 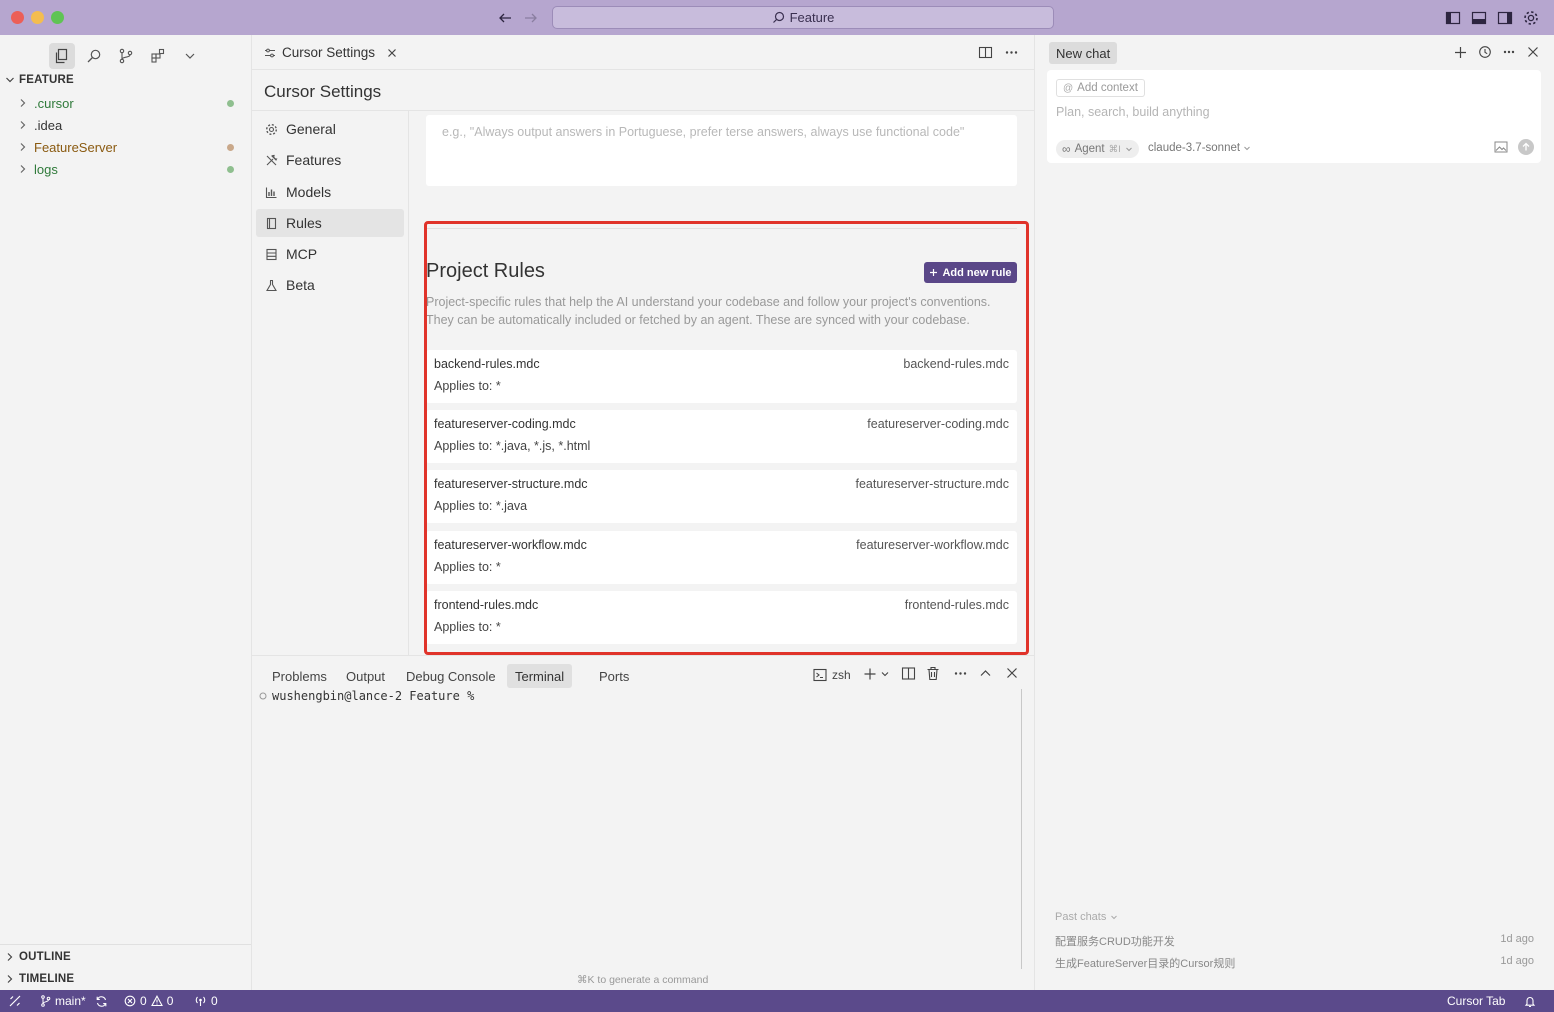 I want to click on explorer-files-icon, so click(x=62, y=56).